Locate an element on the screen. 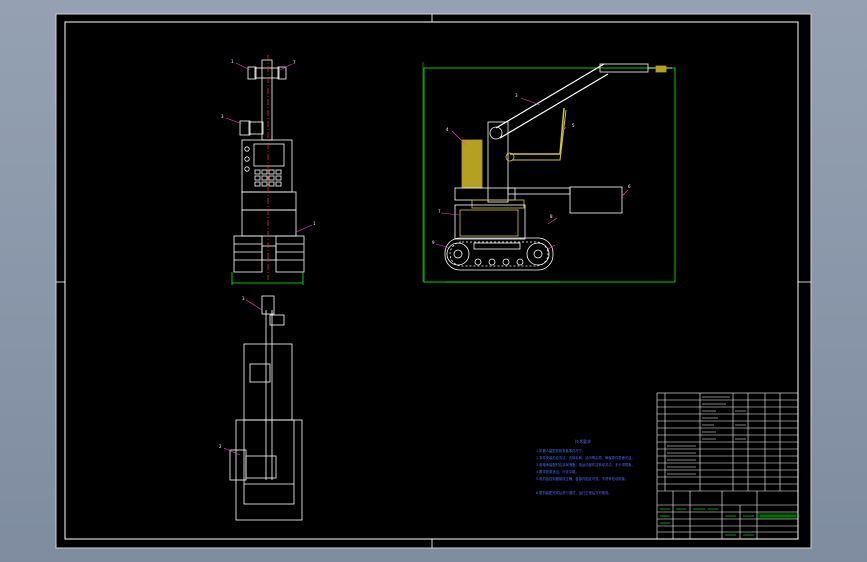  tech-note-4: 4.履带张紧适当，行走平稳。 is located at coordinates (557, 471).